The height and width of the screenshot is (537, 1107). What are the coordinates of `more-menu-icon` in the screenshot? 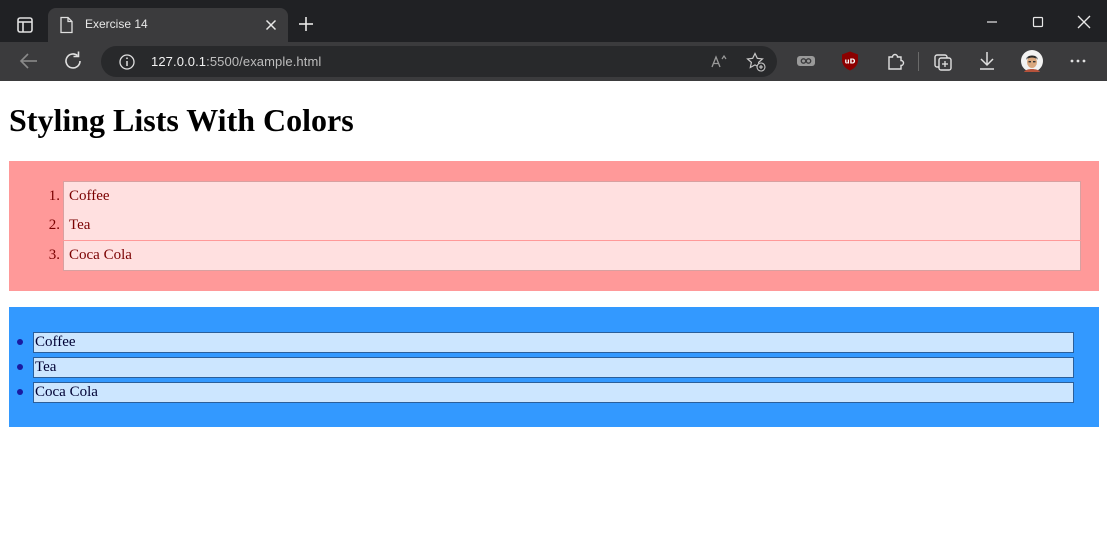 It's located at (1078, 61).